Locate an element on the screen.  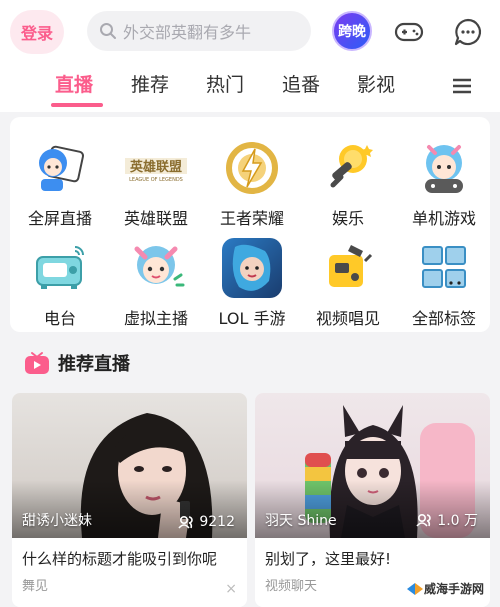
streamer-name: 甜诱小迷妹 is located at coordinates (57, 521).